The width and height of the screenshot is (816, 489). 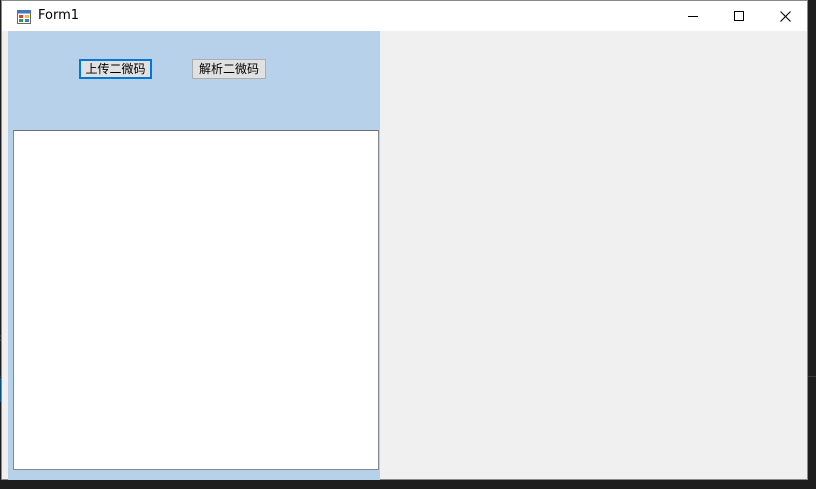 I want to click on form-app-icon, so click(x=24, y=16).